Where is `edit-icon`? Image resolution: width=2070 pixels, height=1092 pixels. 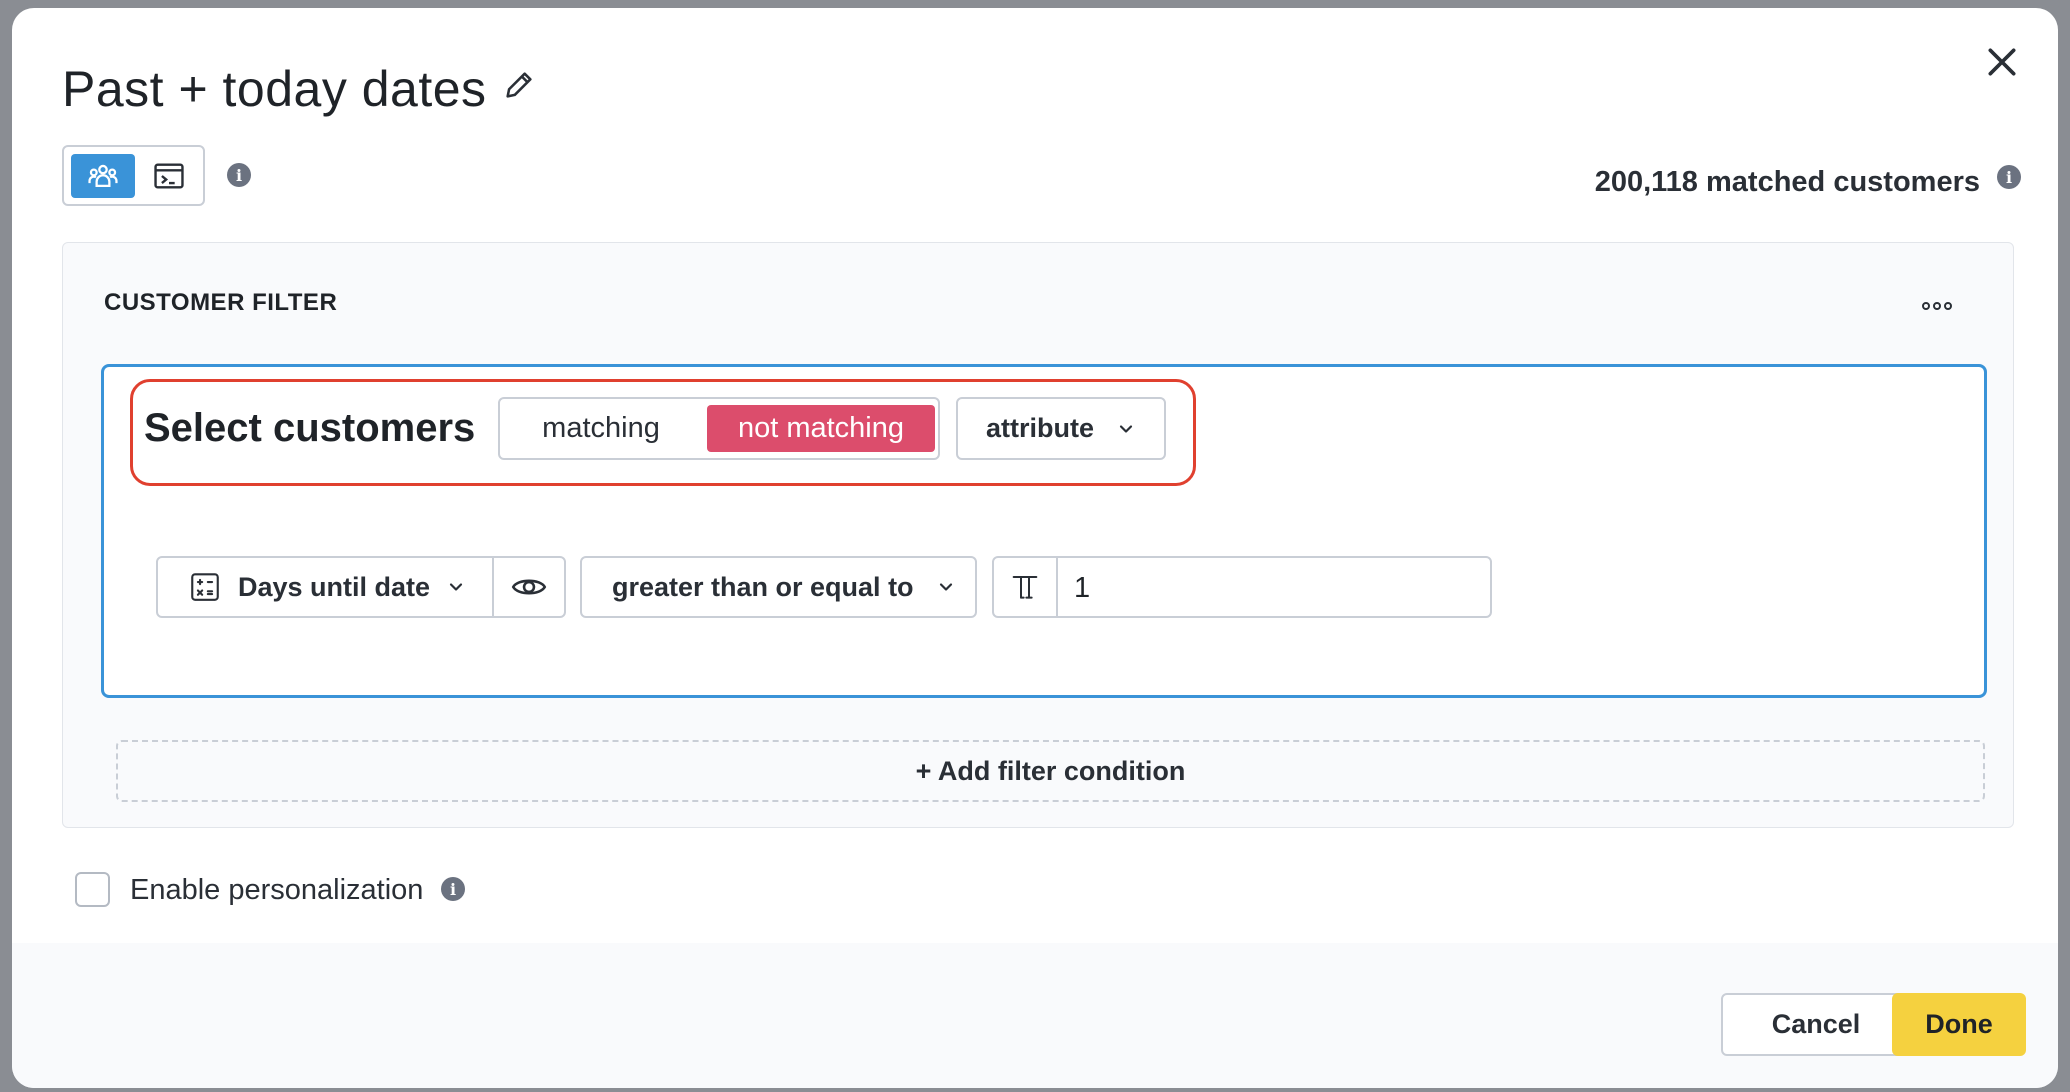
edit-icon is located at coordinates (519, 85).